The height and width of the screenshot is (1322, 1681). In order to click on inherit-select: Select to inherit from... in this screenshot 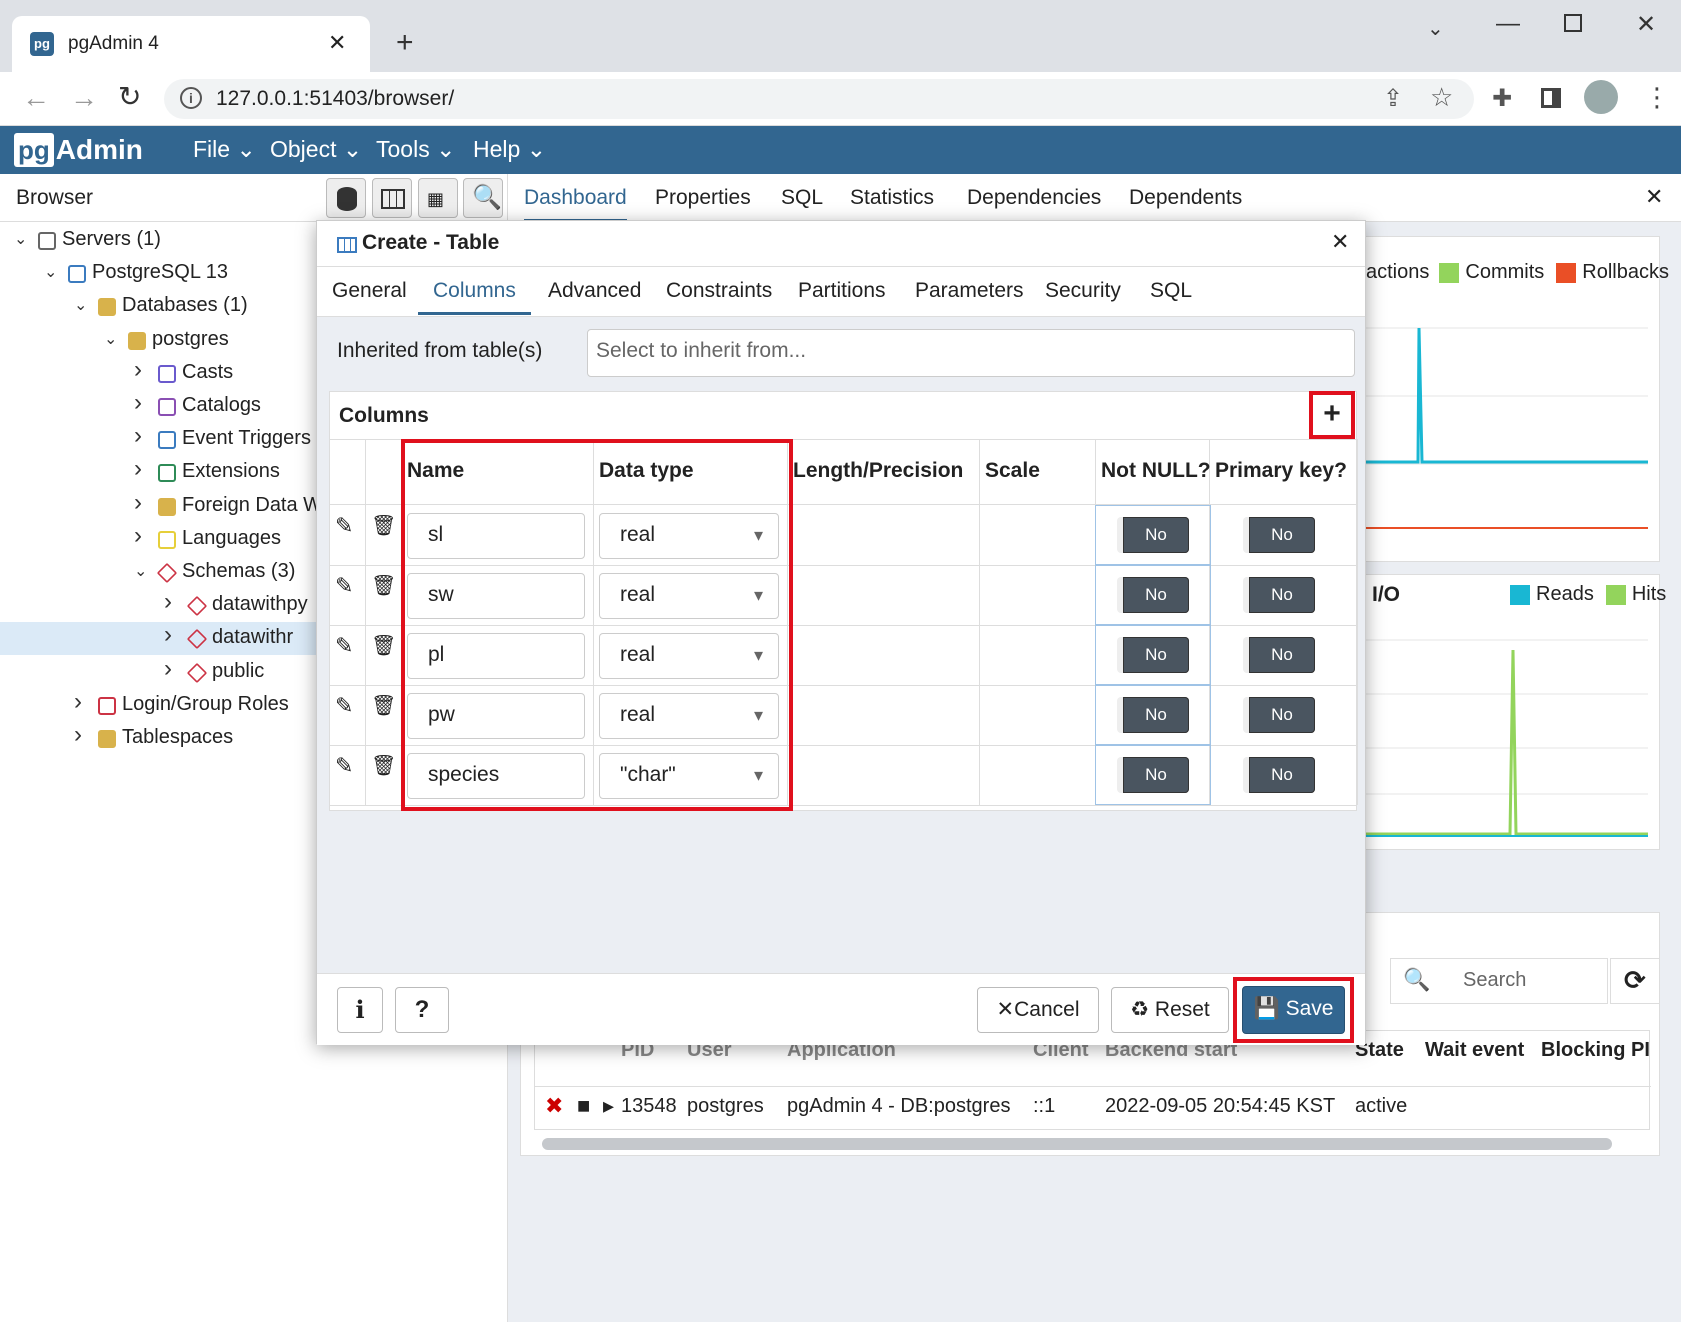, I will do `click(971, 353)`.